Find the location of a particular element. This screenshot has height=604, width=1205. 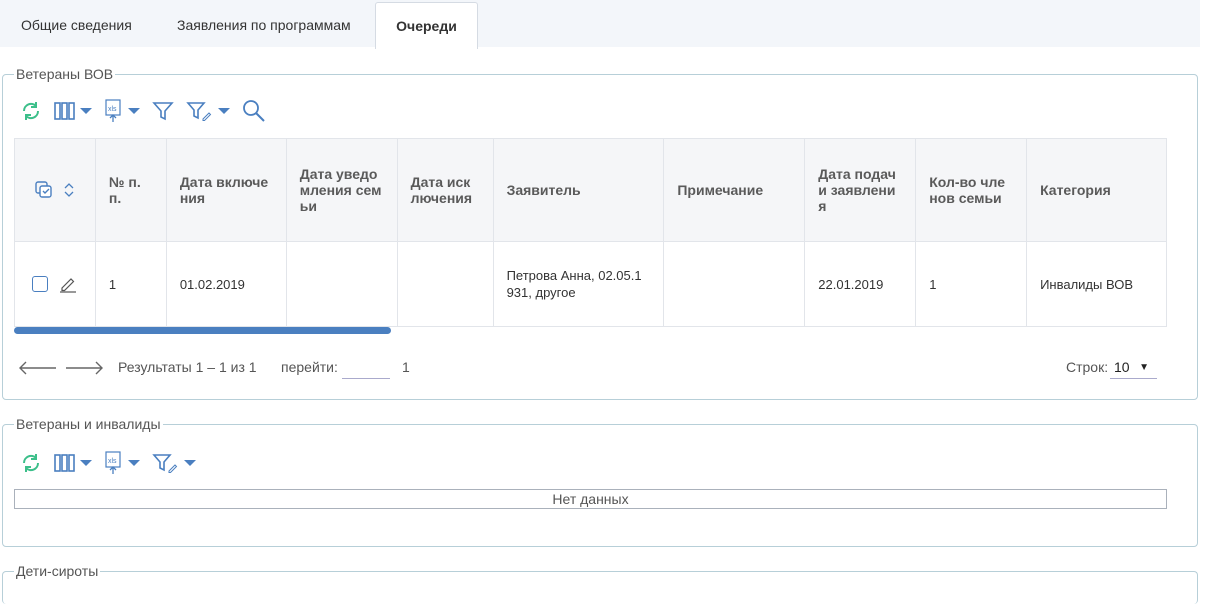

horizontal-scrollbar is located at coordinates (202, 330).